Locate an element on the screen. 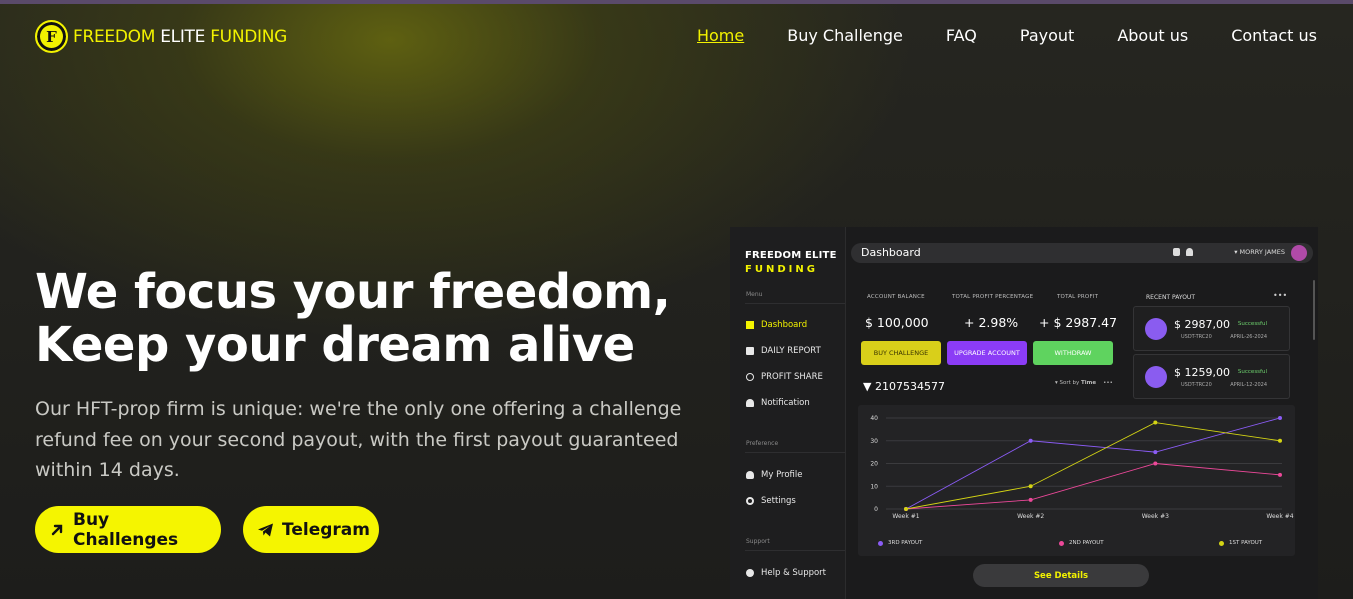  x-tick-label: Week #2 is located at coordinates (1030, 516).